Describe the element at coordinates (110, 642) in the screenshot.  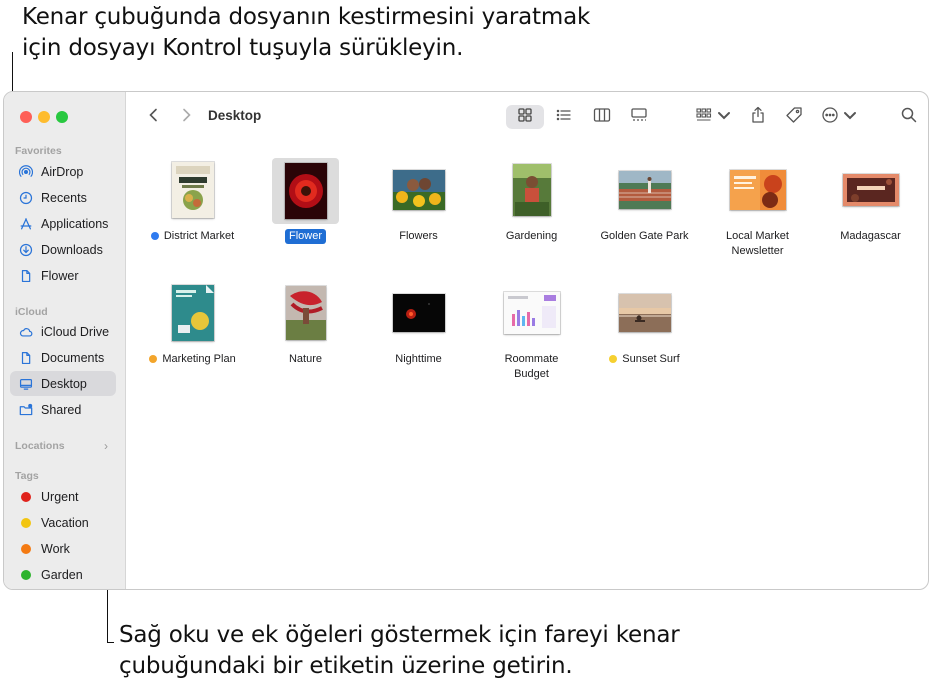
I see `callout-bottom-leader-tick` at that location.